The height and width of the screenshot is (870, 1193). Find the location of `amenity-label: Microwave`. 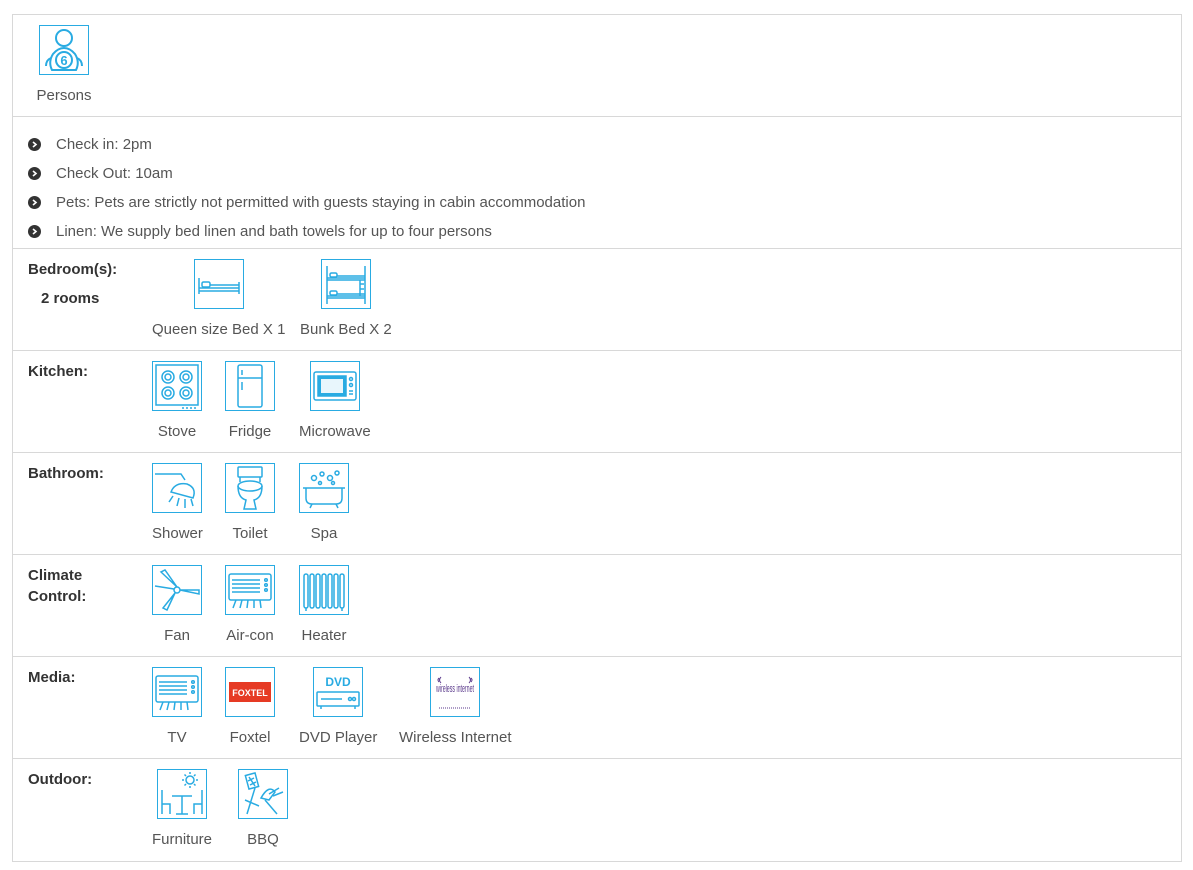

amenity-label: Microwave is located at coordinates (335, 431).